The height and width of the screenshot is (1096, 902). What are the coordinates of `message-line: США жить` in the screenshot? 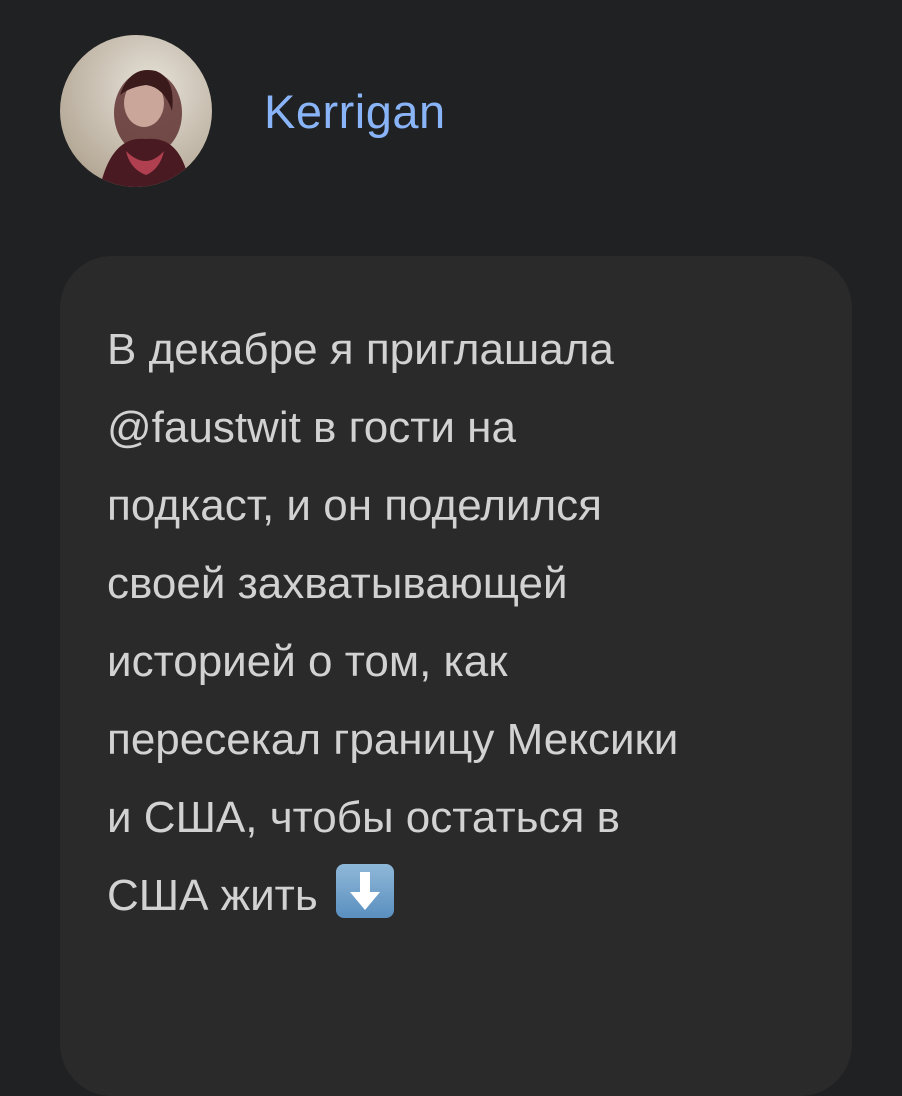 It's located at (212, 895).